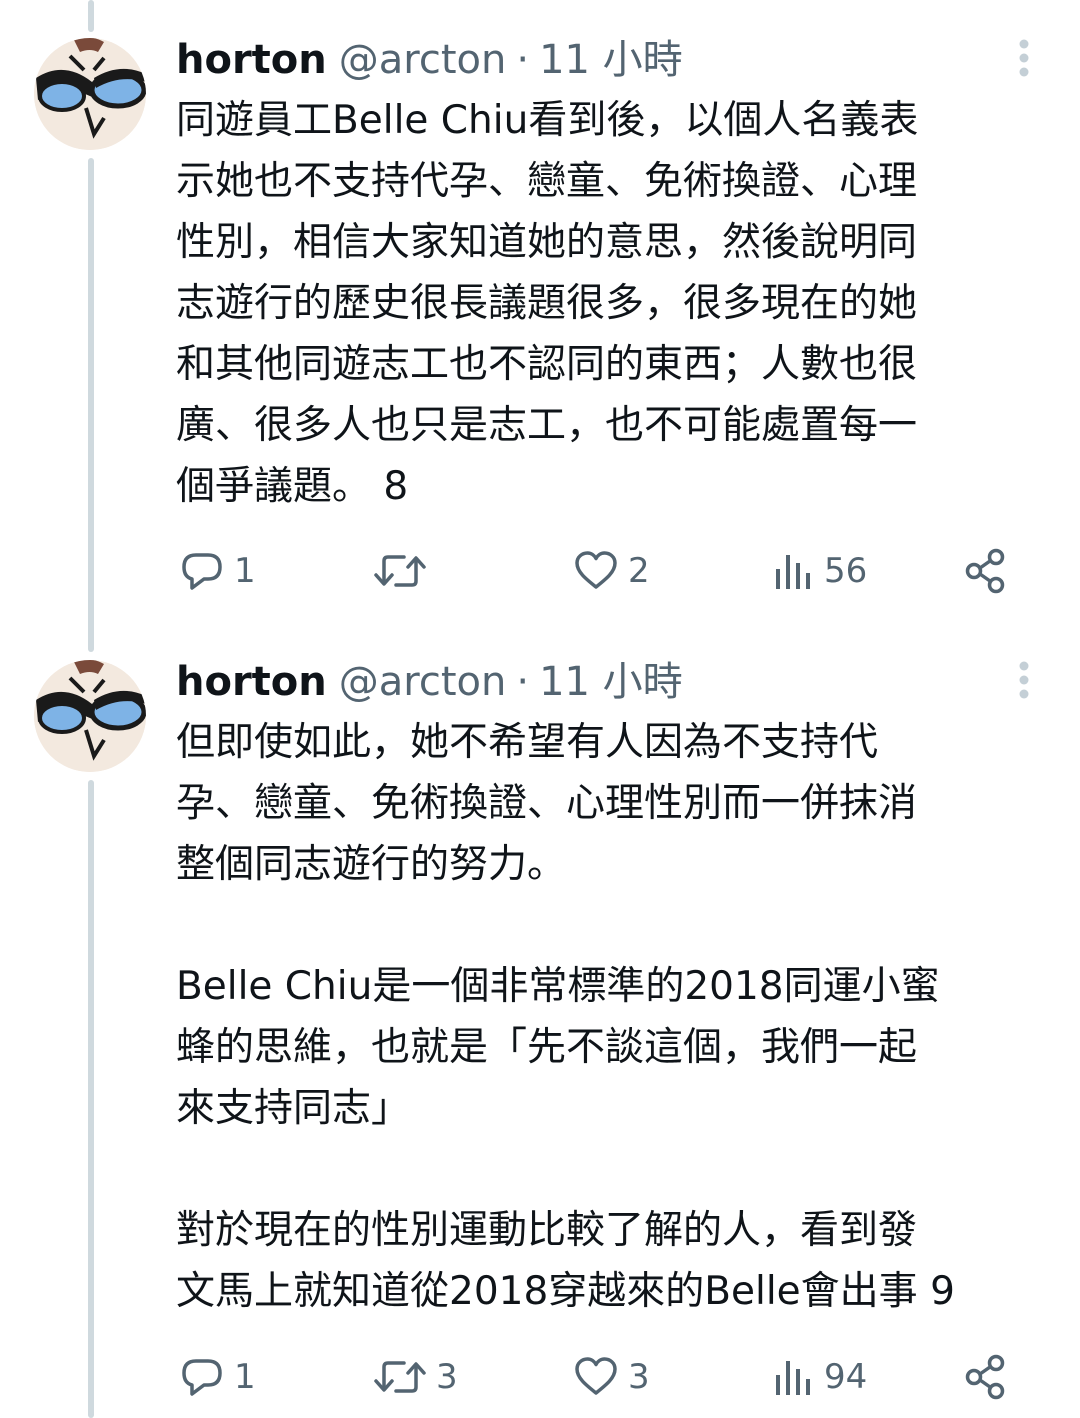  I want to click on action-bar: 1 2 56, so click(596, 571).